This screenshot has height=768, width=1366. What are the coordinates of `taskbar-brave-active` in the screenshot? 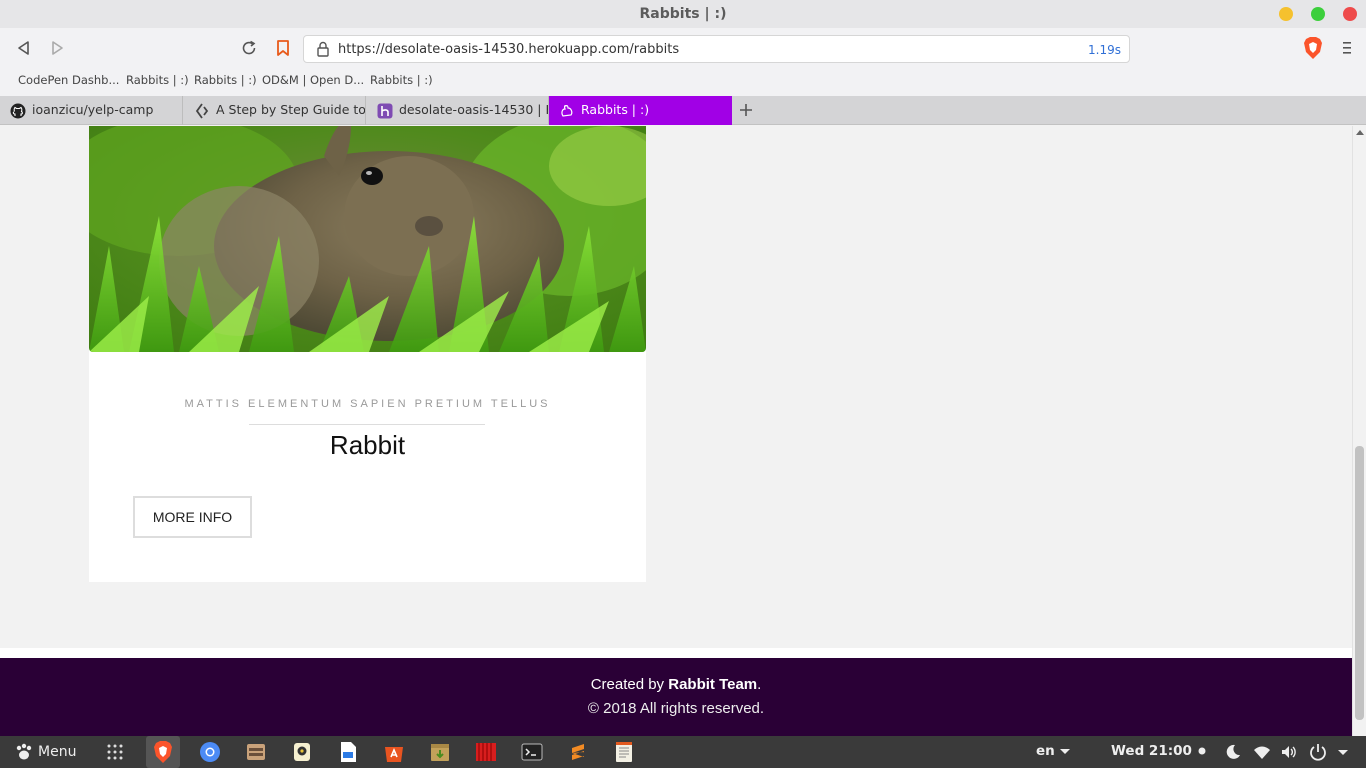 It's located at (163, 752).